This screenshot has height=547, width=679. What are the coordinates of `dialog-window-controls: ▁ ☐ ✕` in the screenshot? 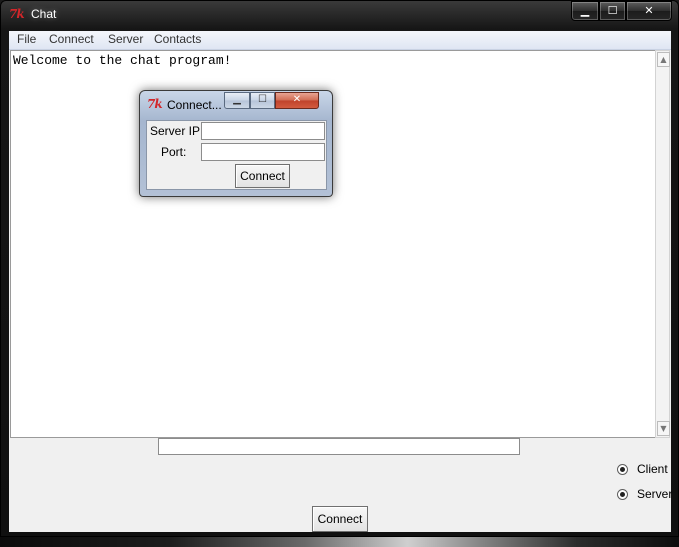 It's located at (271, 100).